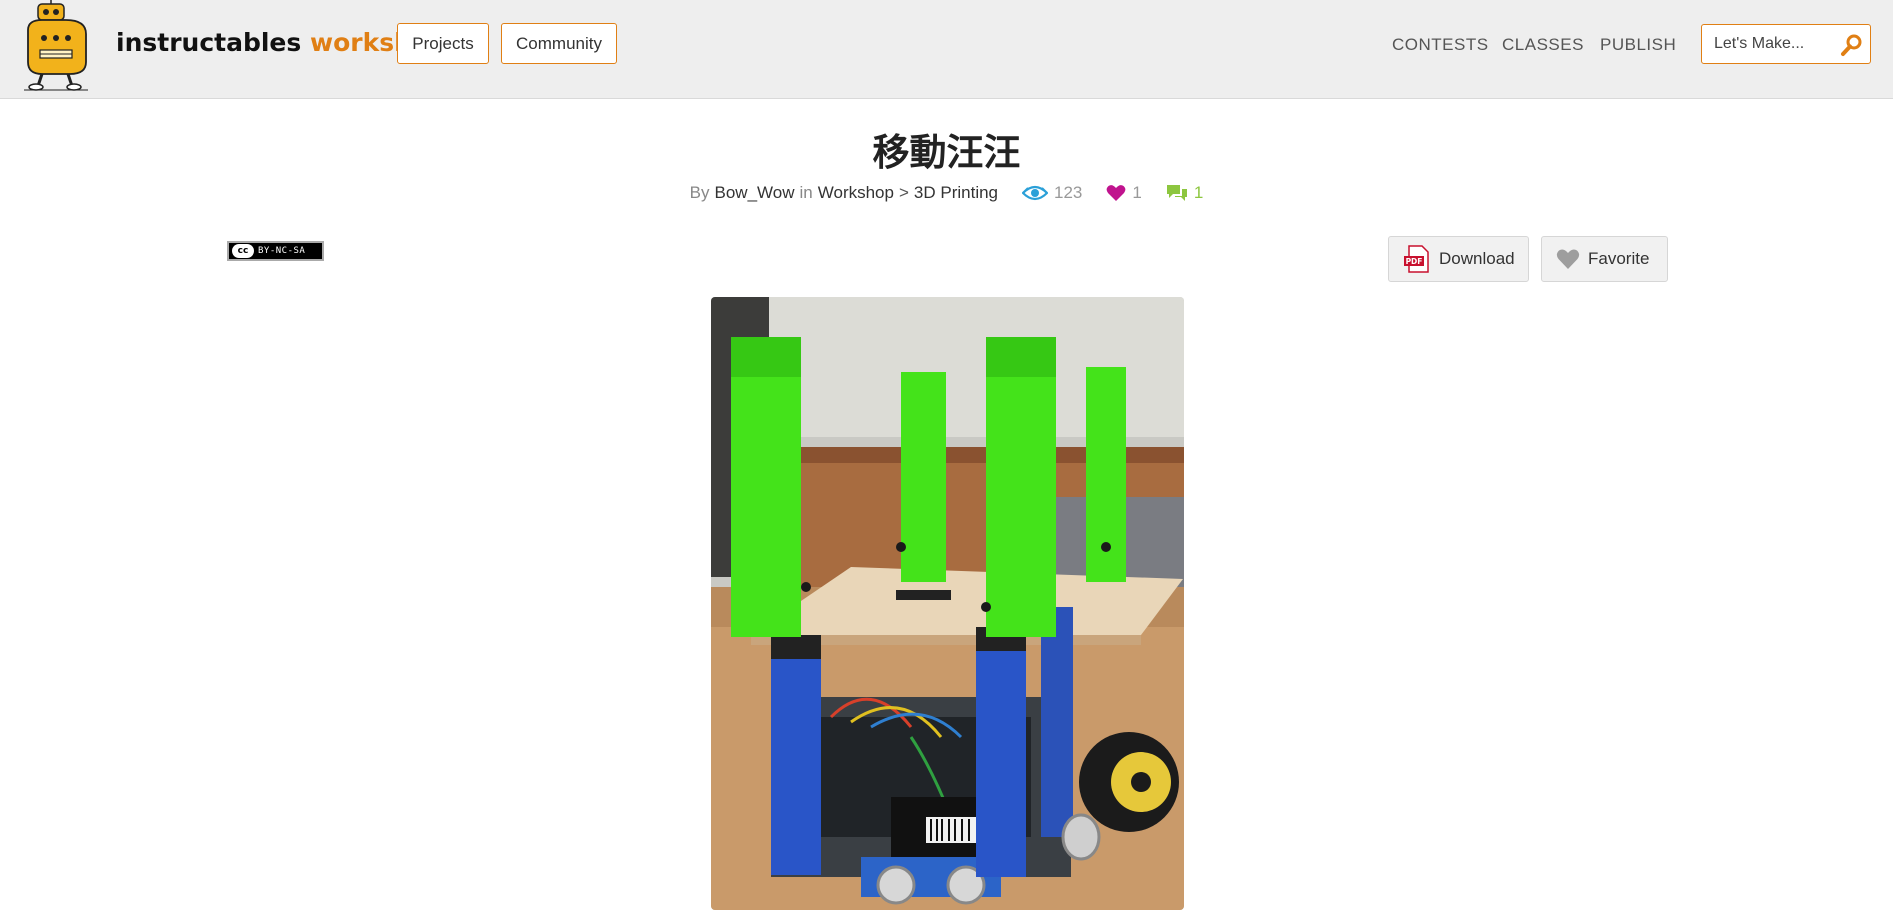  What do you see at coordinates (1052, 193) in the screenshot?
I see `views-stat: 123` at bounding box center [1052, 193].